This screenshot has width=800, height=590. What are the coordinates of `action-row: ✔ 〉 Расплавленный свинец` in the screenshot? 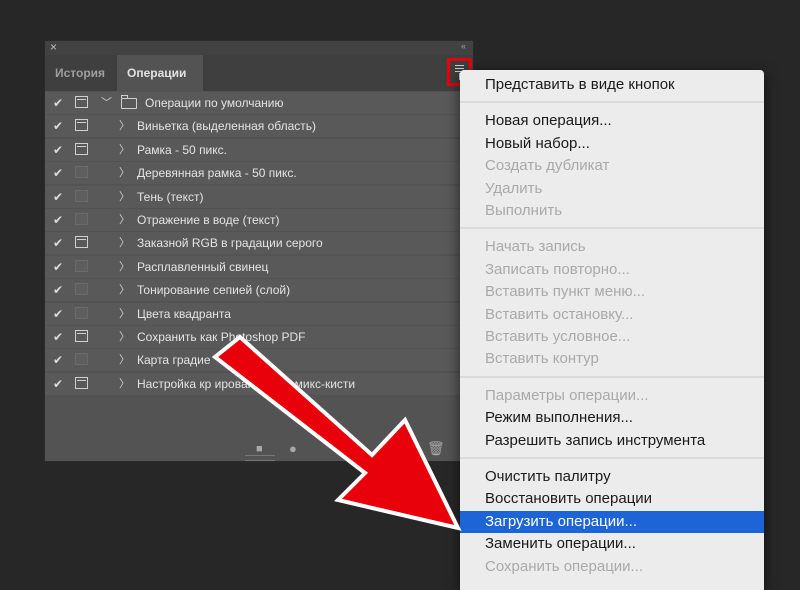 It's located at (259, 266).